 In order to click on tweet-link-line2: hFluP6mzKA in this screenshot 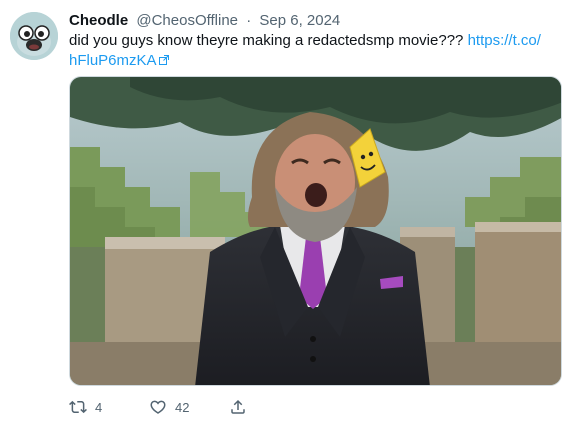, I will do `click(113, 60)`.